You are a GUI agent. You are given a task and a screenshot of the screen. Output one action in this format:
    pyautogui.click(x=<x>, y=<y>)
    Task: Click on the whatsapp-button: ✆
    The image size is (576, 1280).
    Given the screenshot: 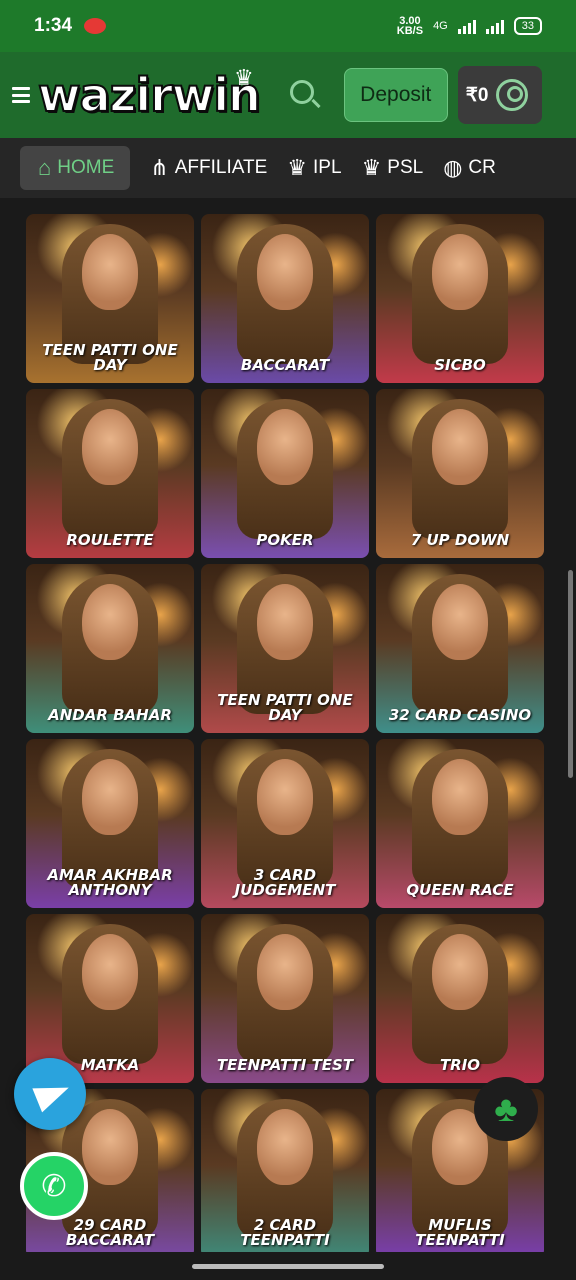 What is the action you would take?
    pyautogui.click(x=54, y=1186)
    